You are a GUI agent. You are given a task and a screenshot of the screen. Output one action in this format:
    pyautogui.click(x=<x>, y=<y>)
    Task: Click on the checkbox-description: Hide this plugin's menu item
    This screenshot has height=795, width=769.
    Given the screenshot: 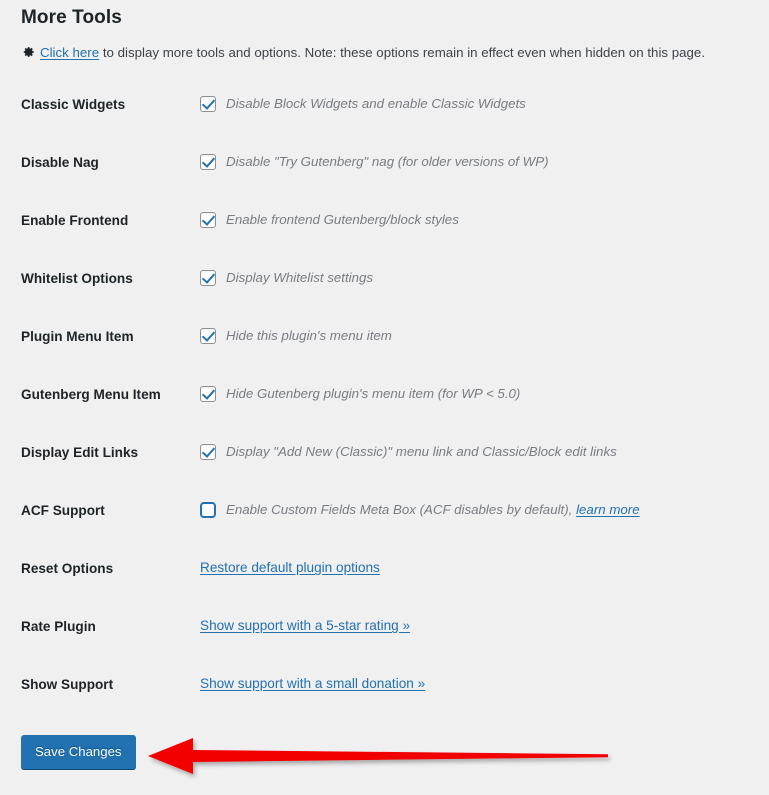 What is the action you would take?
    pyautogui.click(x=309, y=335)
    